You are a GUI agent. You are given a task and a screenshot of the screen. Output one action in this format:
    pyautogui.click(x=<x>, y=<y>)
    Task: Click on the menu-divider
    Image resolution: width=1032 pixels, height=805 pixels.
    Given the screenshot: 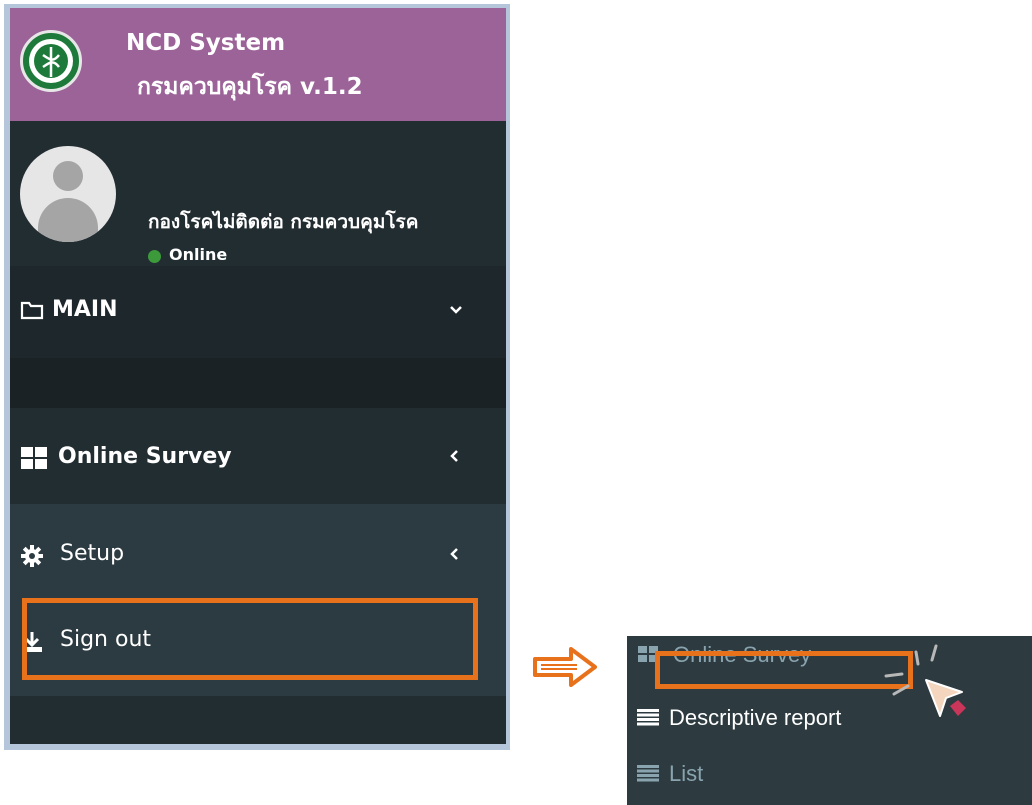 What is the action you would take?
    pyautogui.click(x=258, y=383)
    